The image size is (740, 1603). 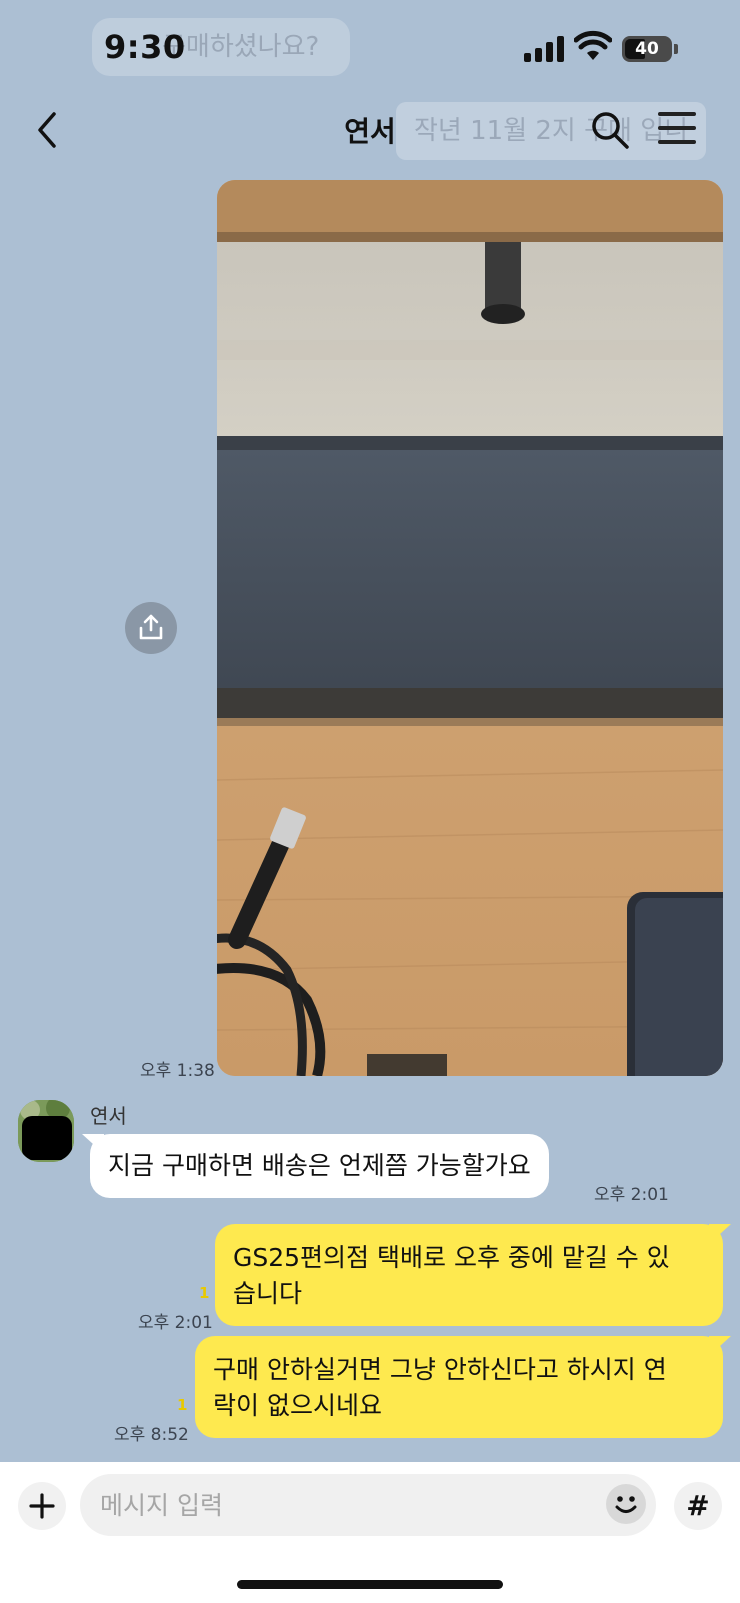 I want to click on status-time: 9:30, so click(x=145, y=47).